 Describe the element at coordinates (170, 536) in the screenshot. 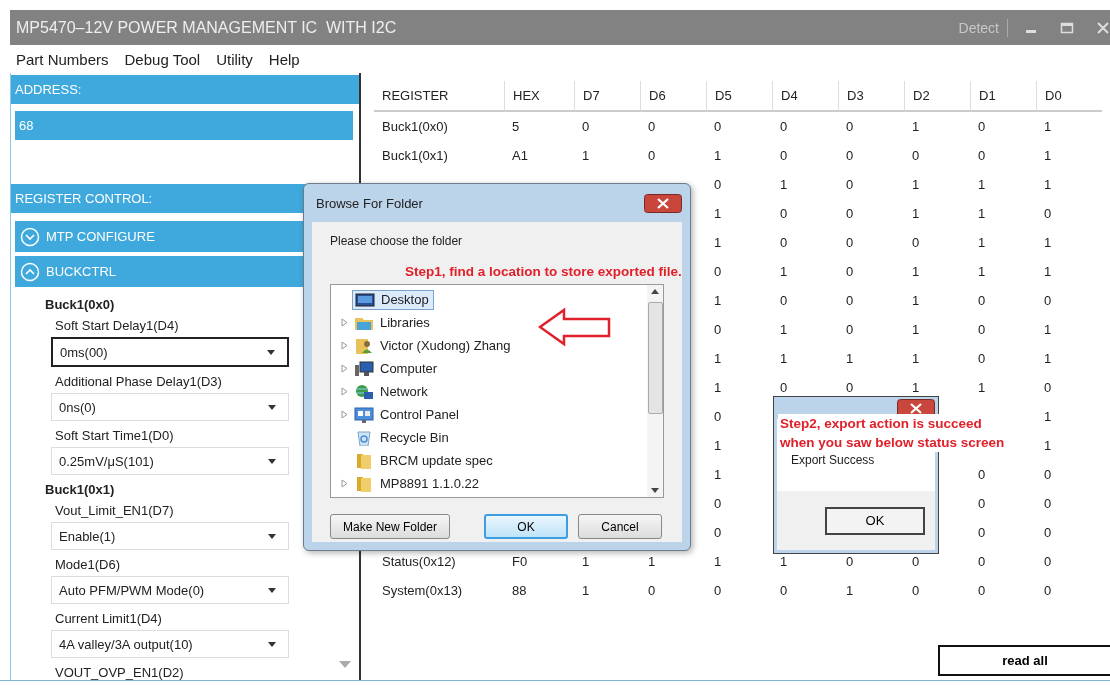

I see `dropdown: Enable(1)` at that location.